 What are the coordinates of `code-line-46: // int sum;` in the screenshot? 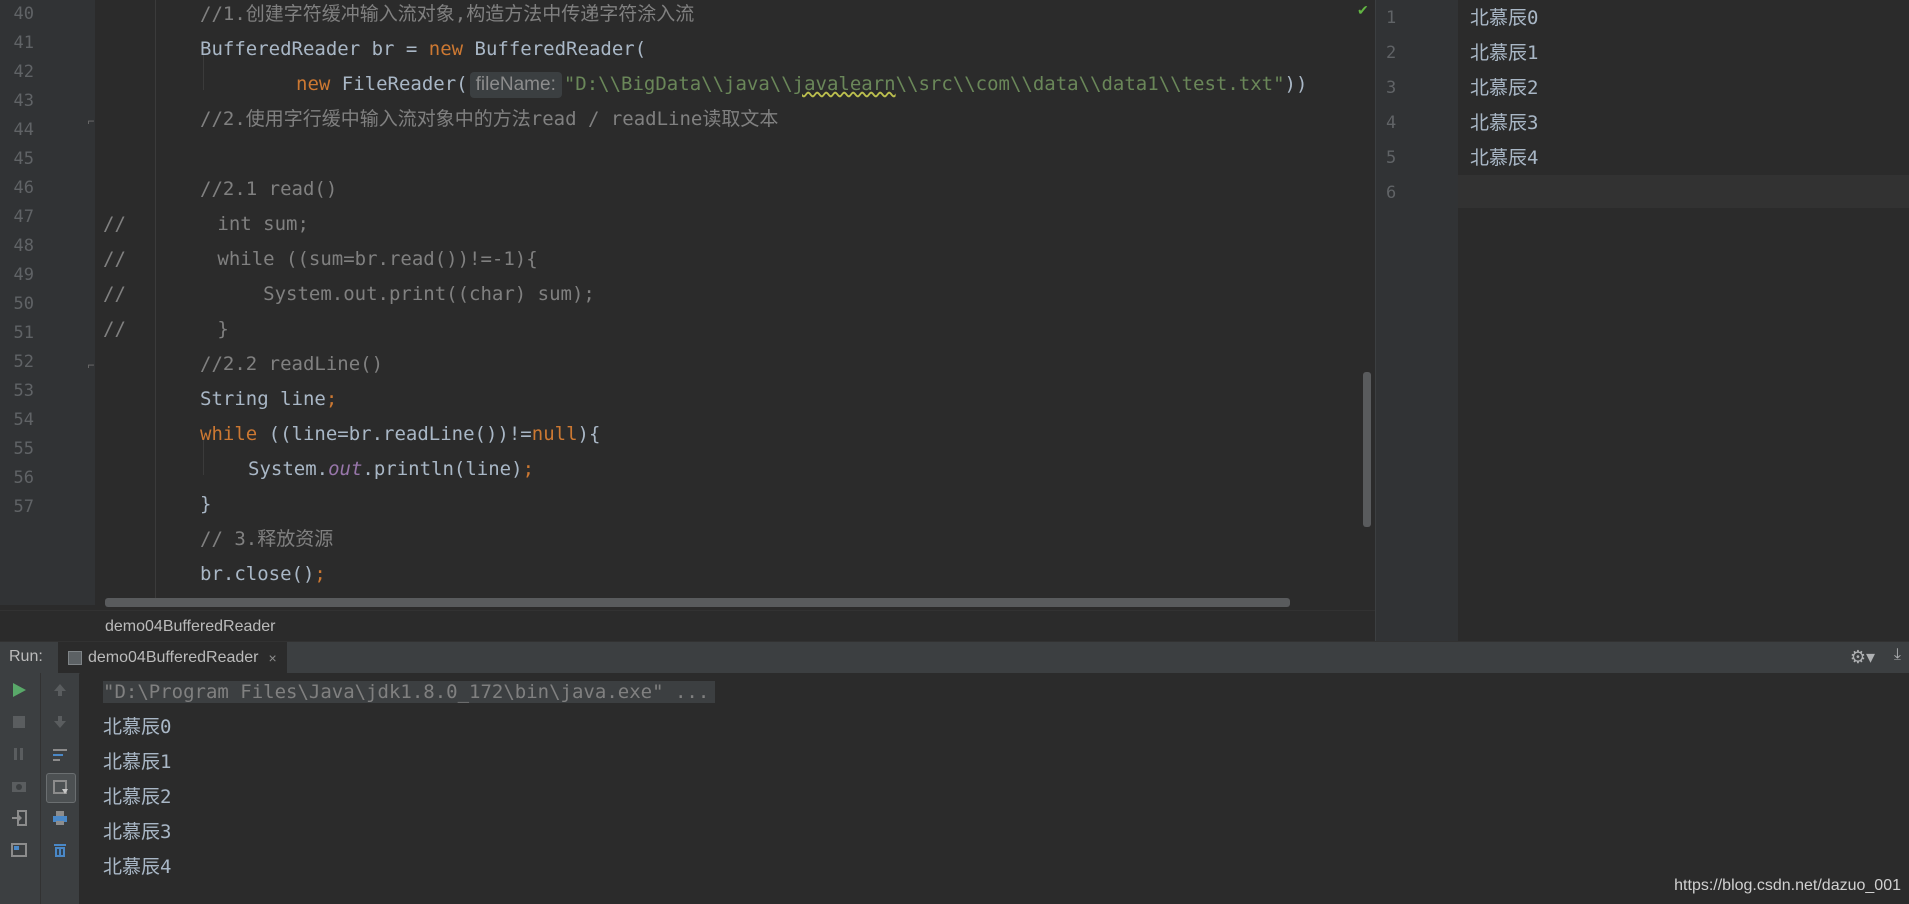 It's located at (206, 224).